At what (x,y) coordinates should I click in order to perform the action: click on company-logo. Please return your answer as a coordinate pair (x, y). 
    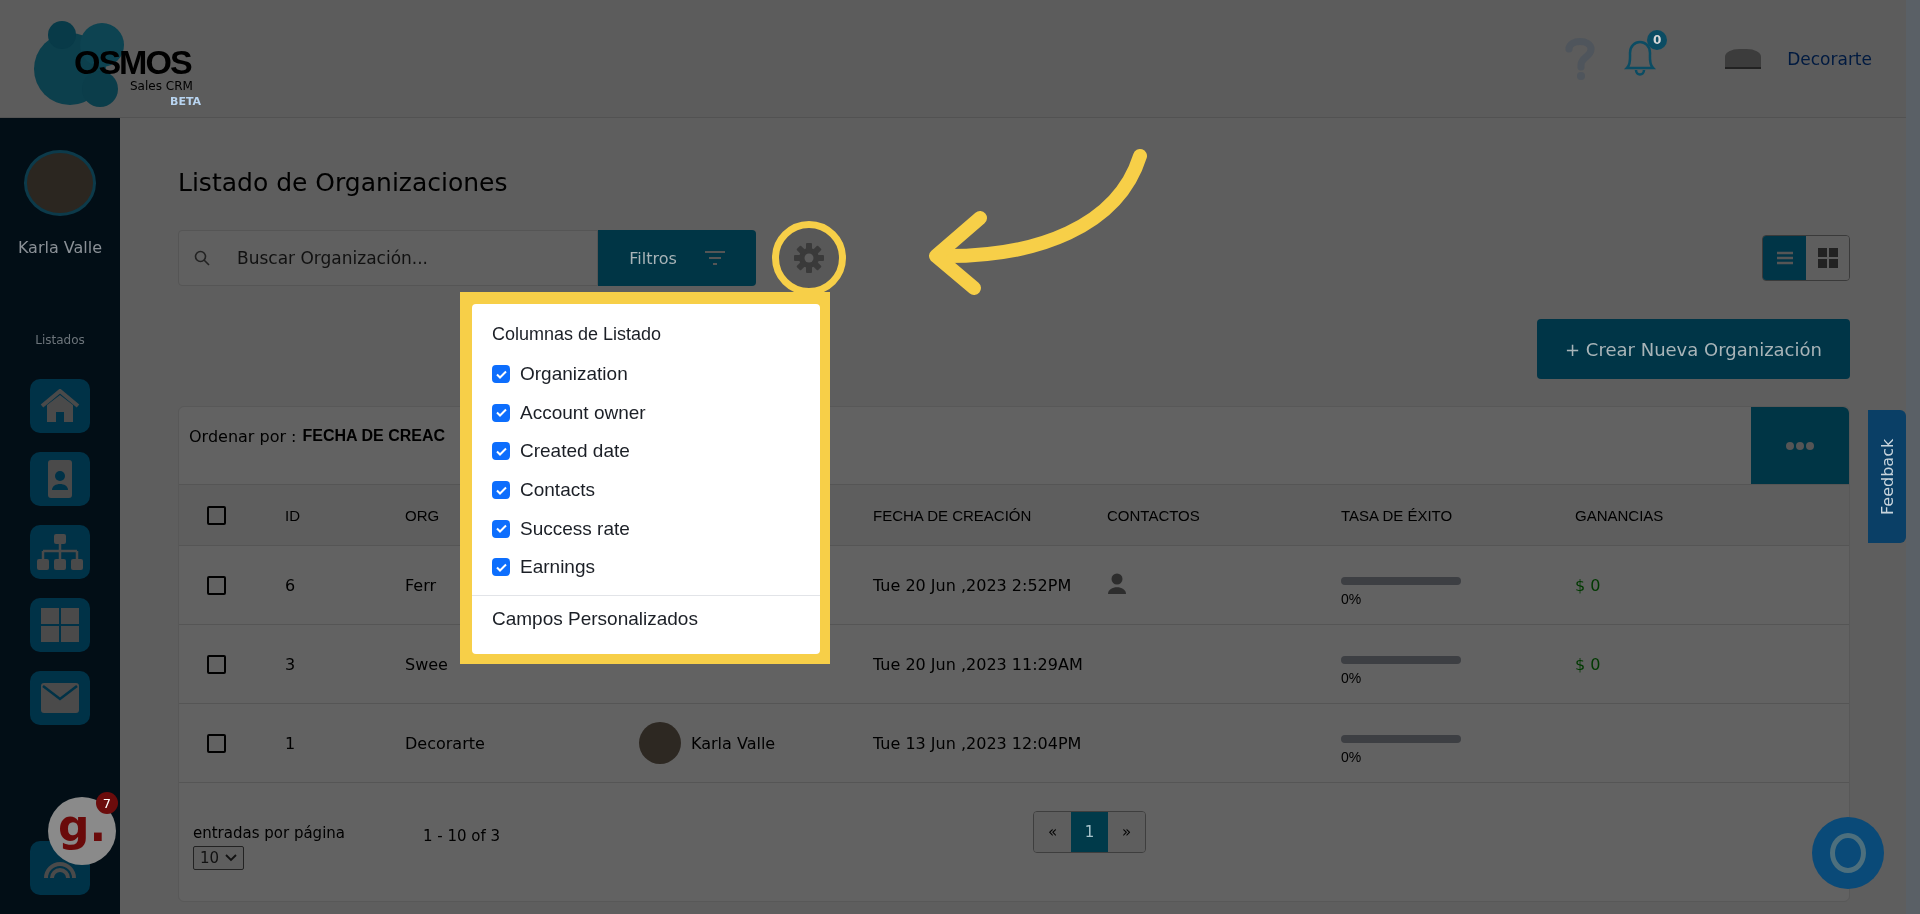
    Looking at the image, I should click on (1743, 58).